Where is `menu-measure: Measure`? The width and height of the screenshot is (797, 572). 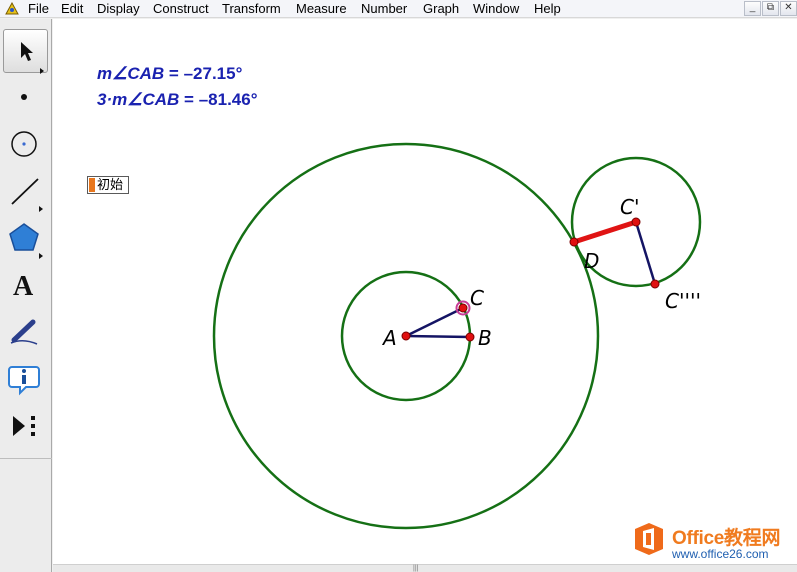
menu-measure: Measure is located at coordinates (321, 9).